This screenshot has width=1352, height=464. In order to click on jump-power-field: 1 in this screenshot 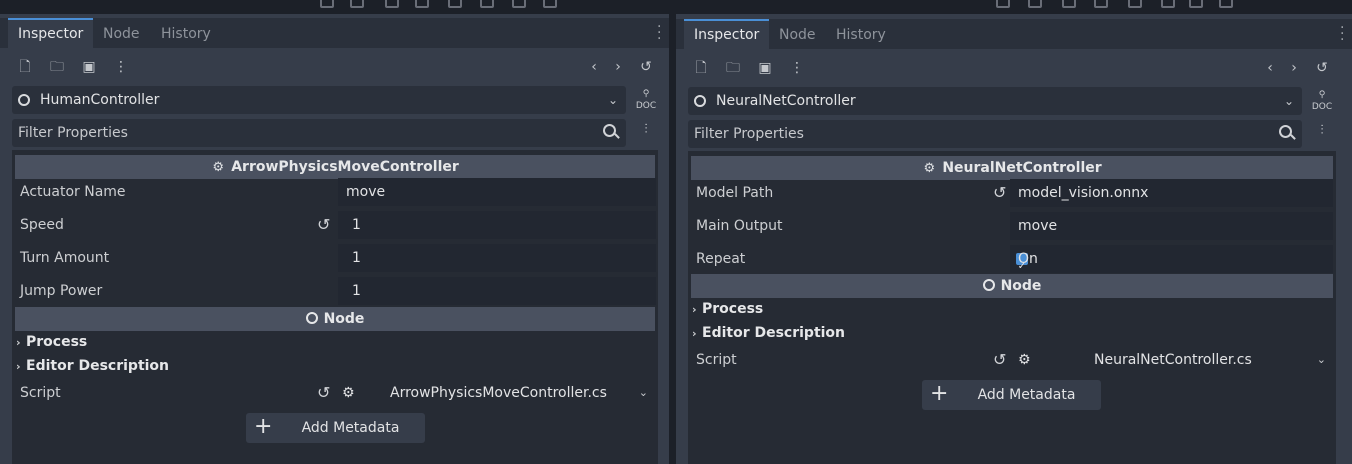, I will do `click(497, 291)`.